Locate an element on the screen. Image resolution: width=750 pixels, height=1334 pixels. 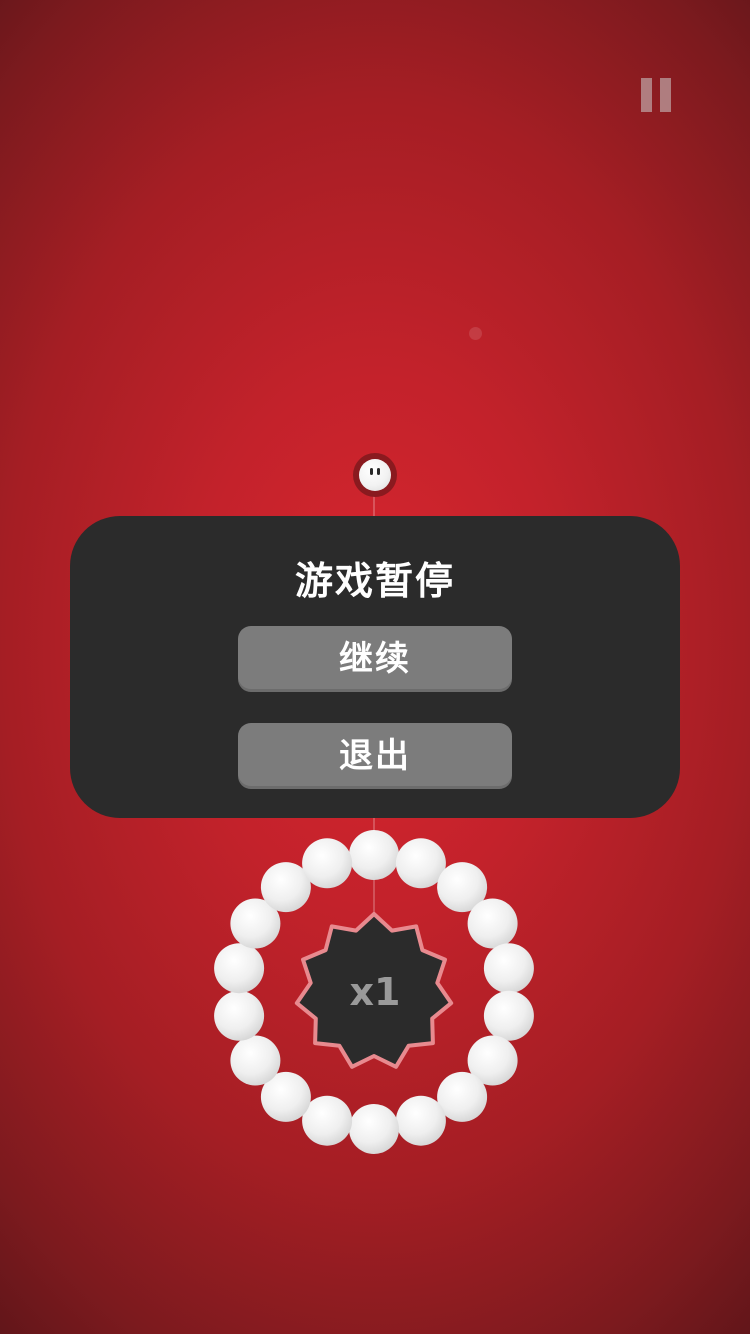
resume-button: 继续 is located at coordinates (375, 659).